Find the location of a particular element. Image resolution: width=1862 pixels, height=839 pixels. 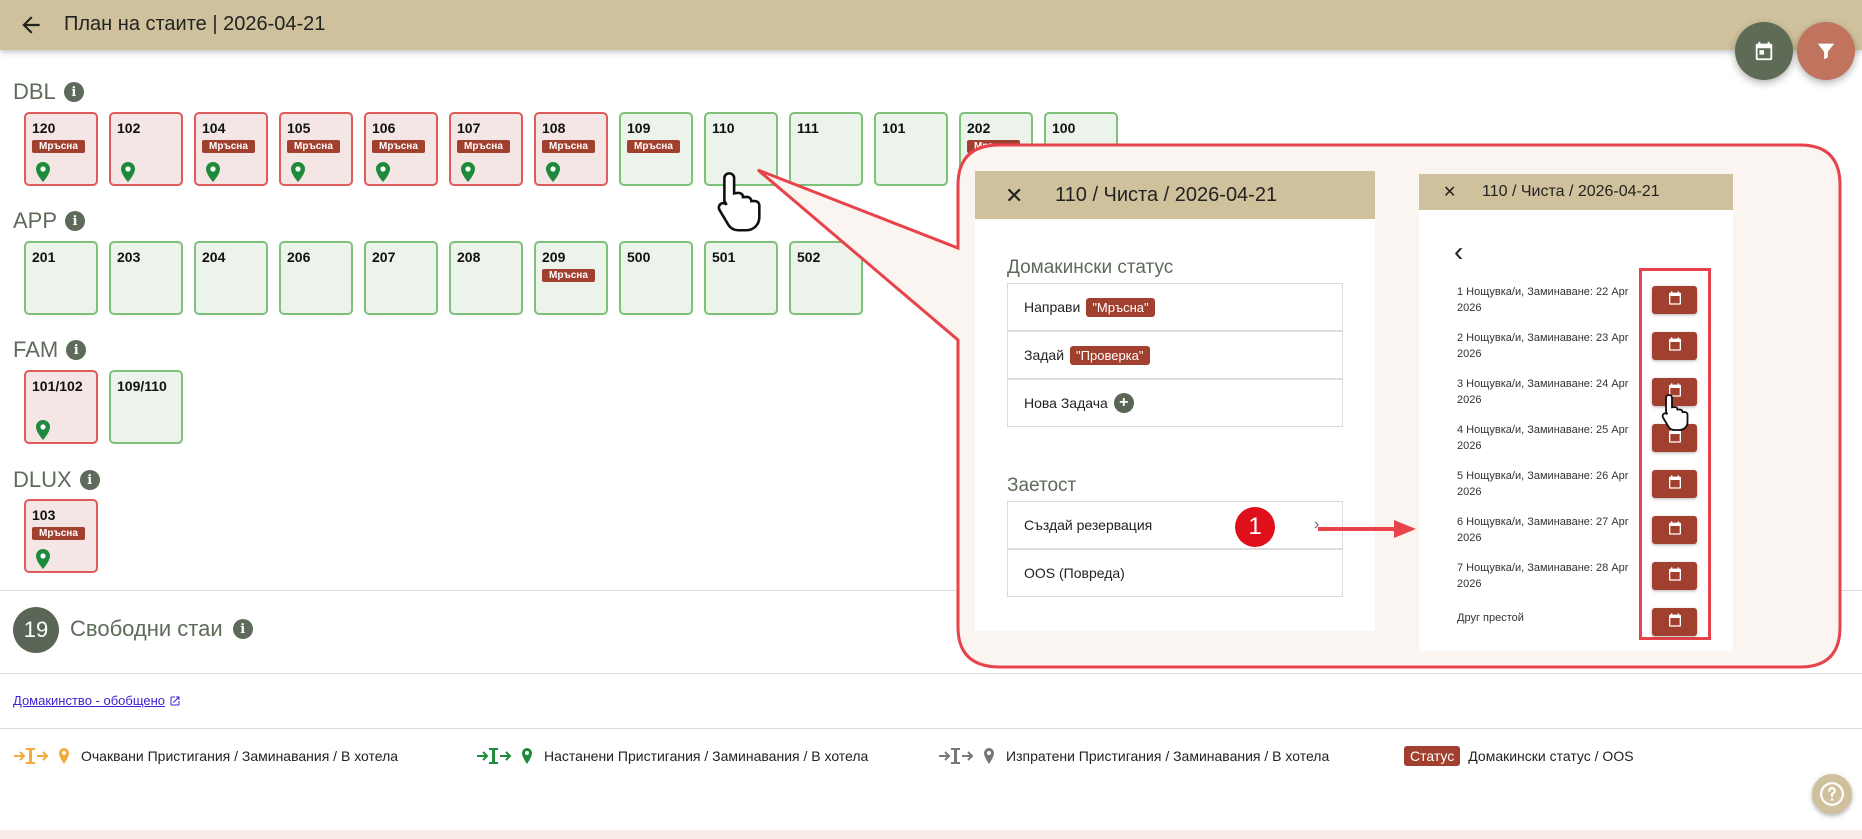

room-tile: 104 Мръсна is located at coordinates (231, 149).